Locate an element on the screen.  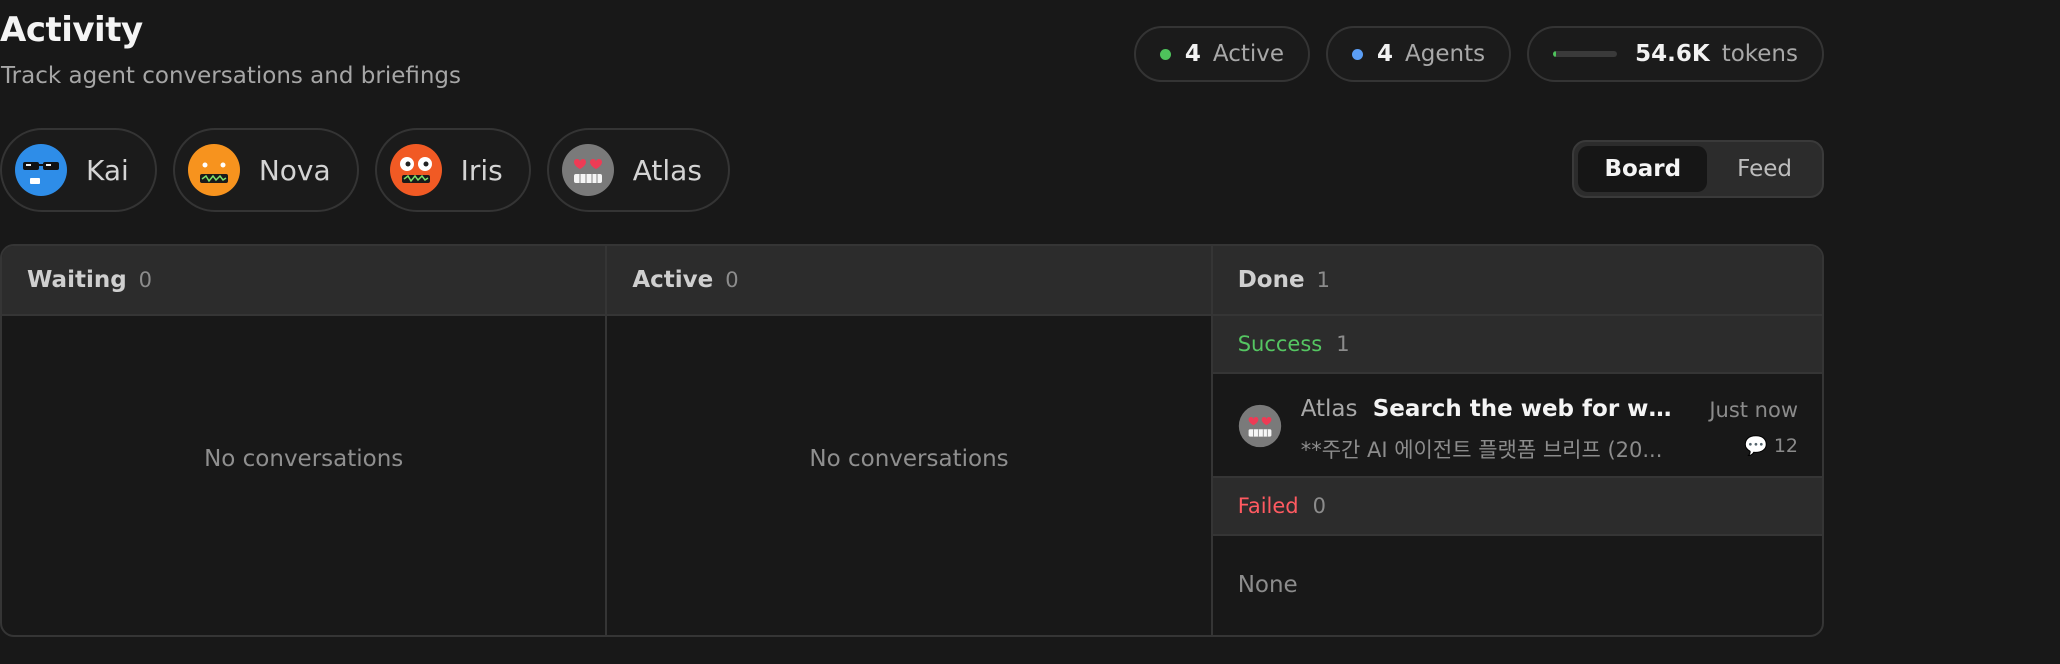
agent-chip-atlas: Atlas is located at coordinates (638, 170).